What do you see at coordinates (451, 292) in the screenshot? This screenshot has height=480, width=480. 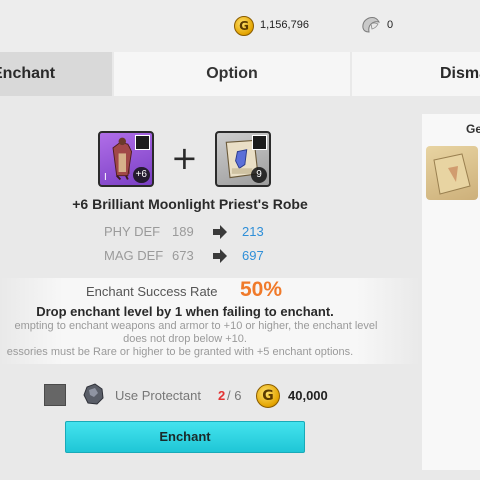 I see `right-panel: Ge` at bounding box center [451, 292].